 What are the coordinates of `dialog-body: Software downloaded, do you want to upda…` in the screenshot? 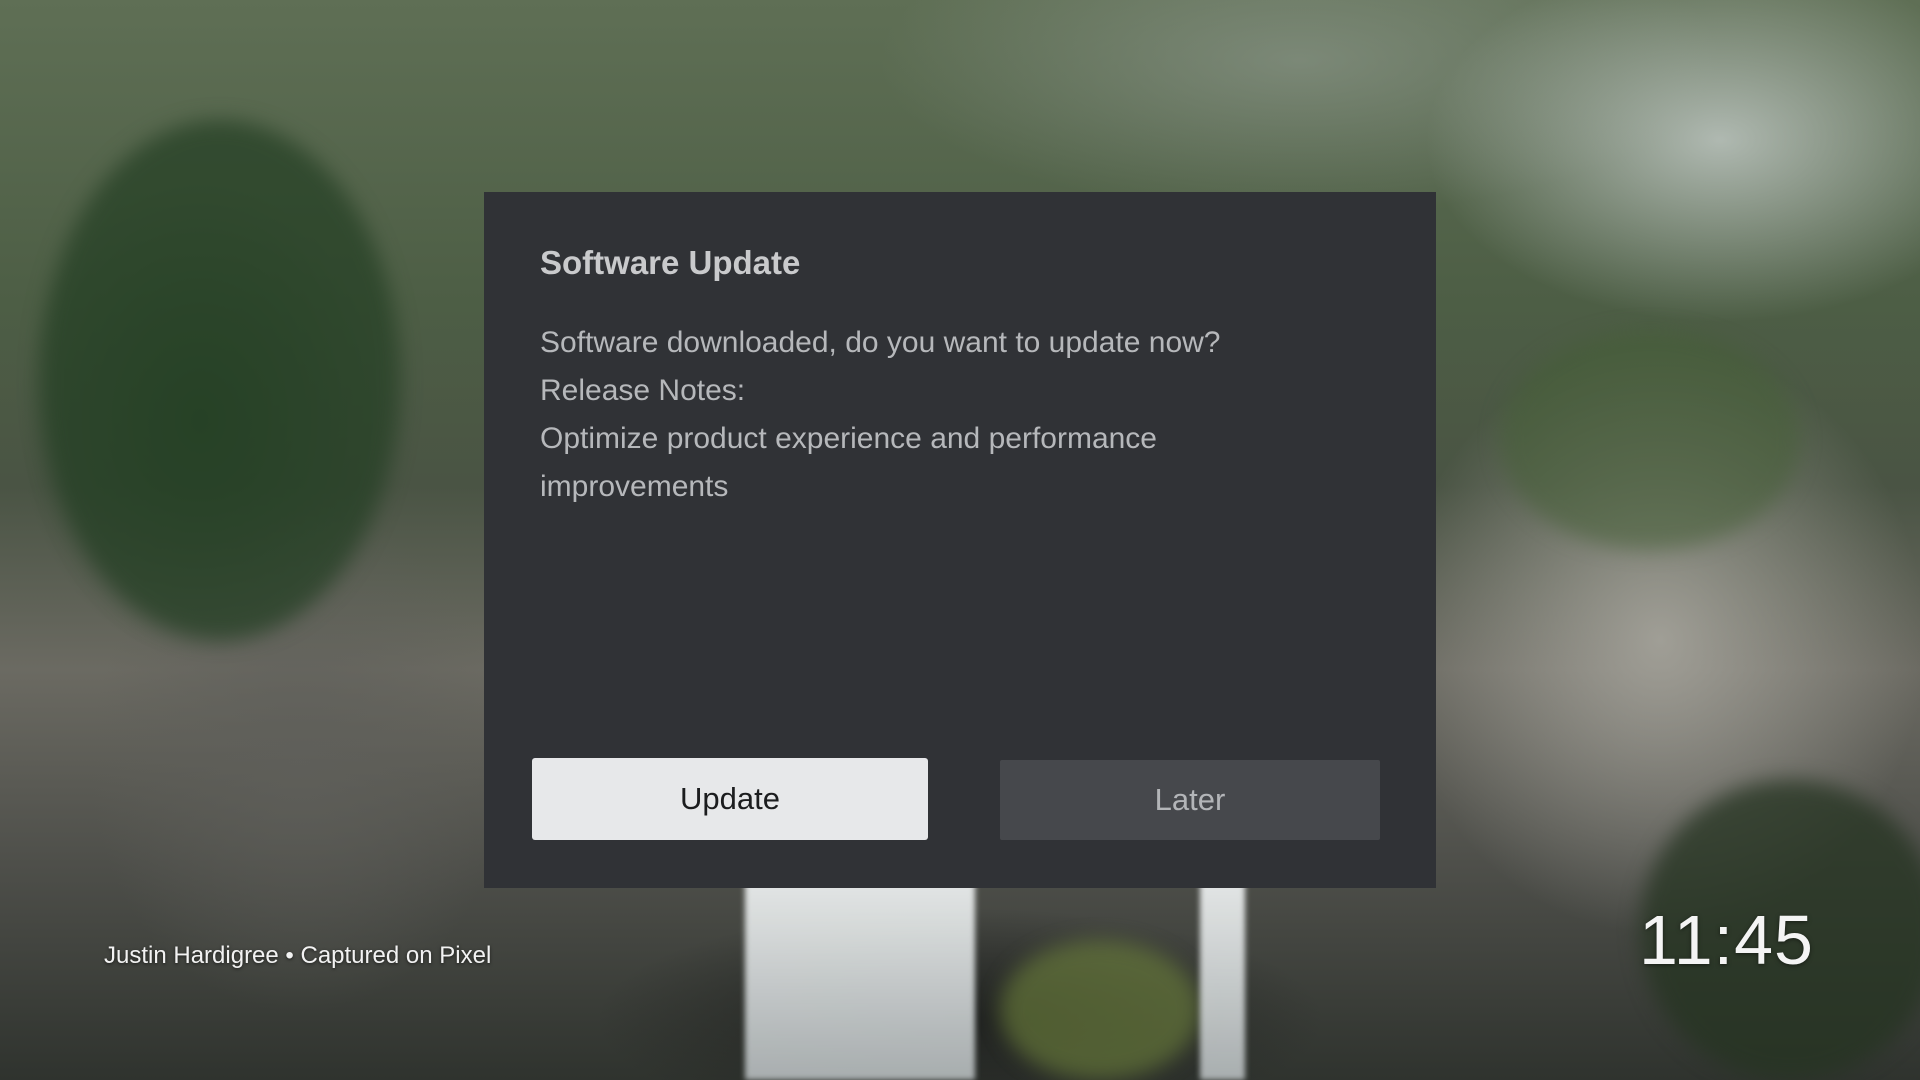 It's located at (920, 415).